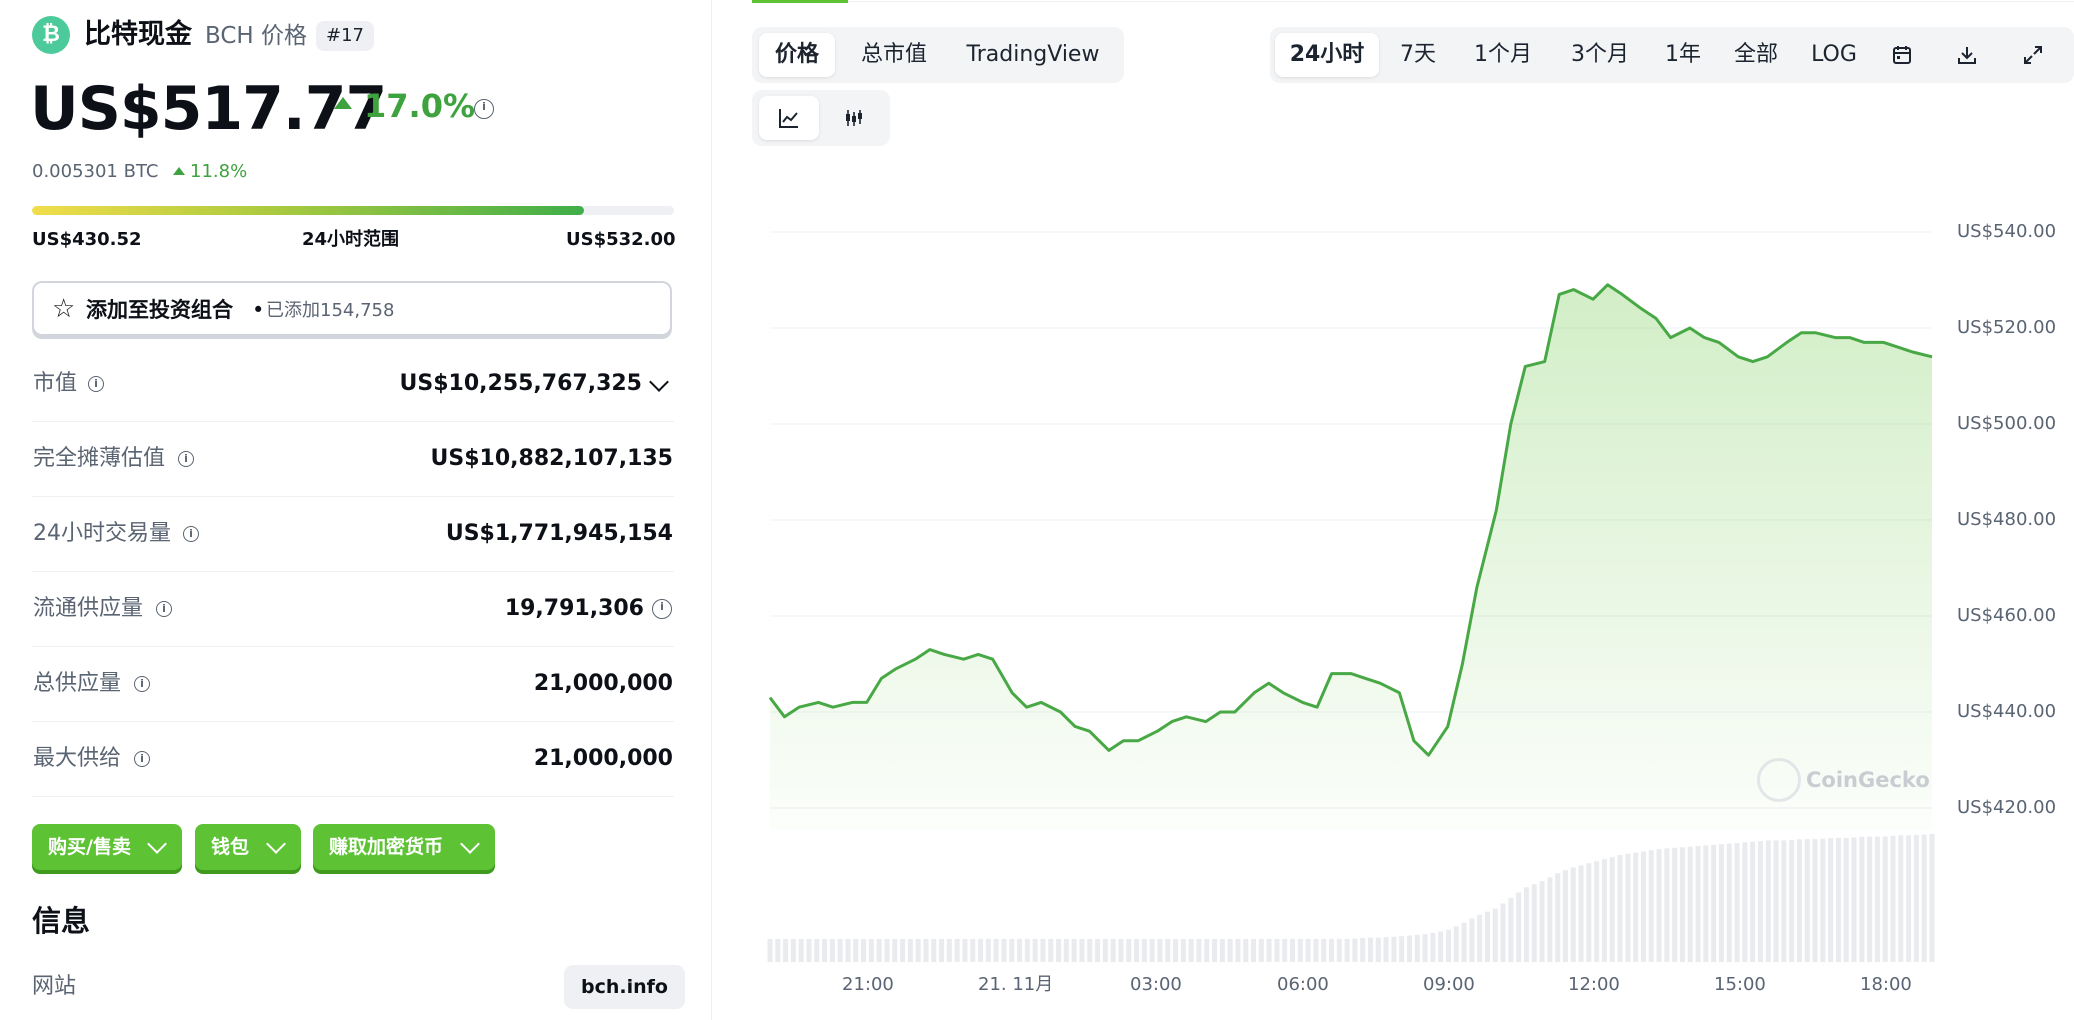 Image resolution: width=2074 pixels, height=1020 pixels. I want to click on range-1y: 1年, so click(1683, 55).